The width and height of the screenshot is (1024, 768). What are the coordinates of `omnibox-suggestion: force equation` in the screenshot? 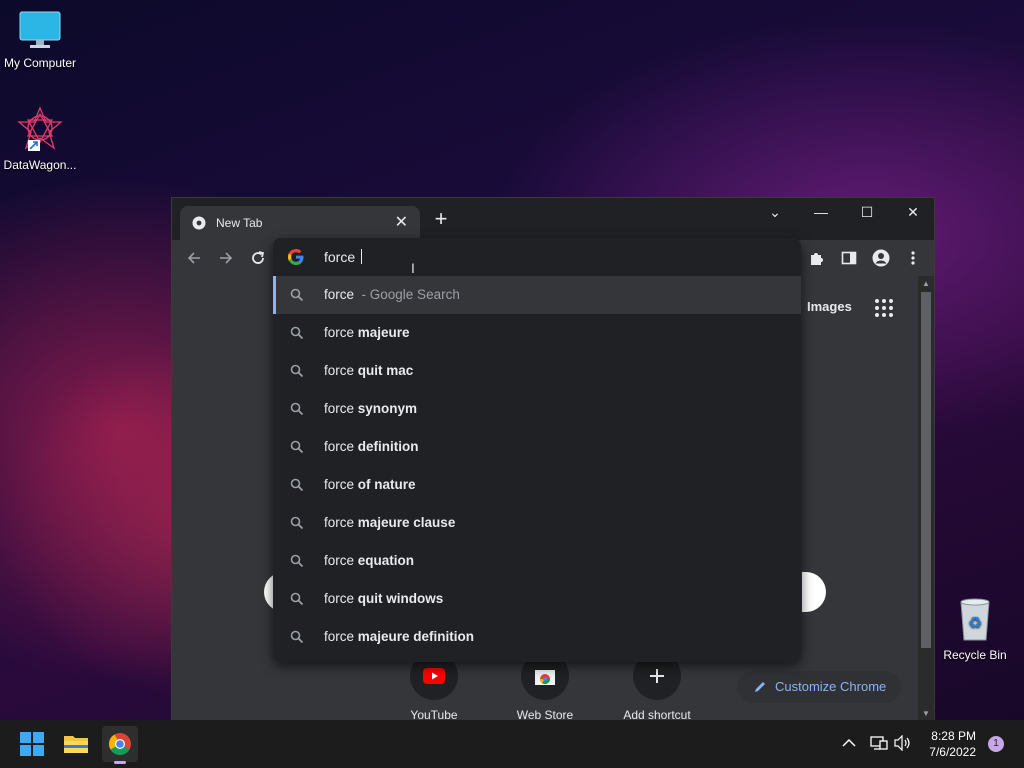 It's located at (537, 561).